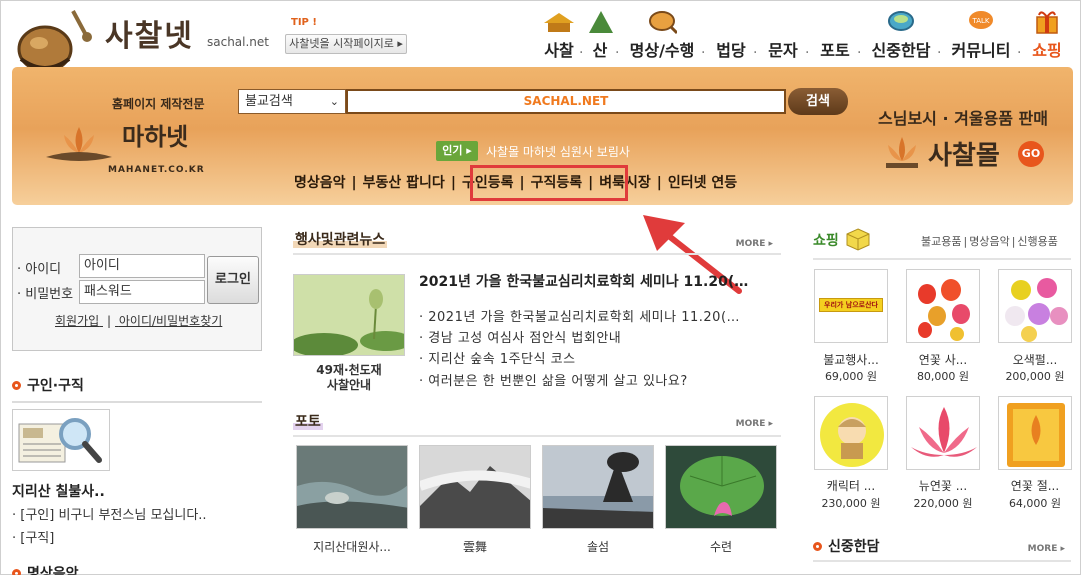 This screenshot has height=575, width=1081. I want to click on sinjung-header: 신중한담 MORE, so click(942, 549).